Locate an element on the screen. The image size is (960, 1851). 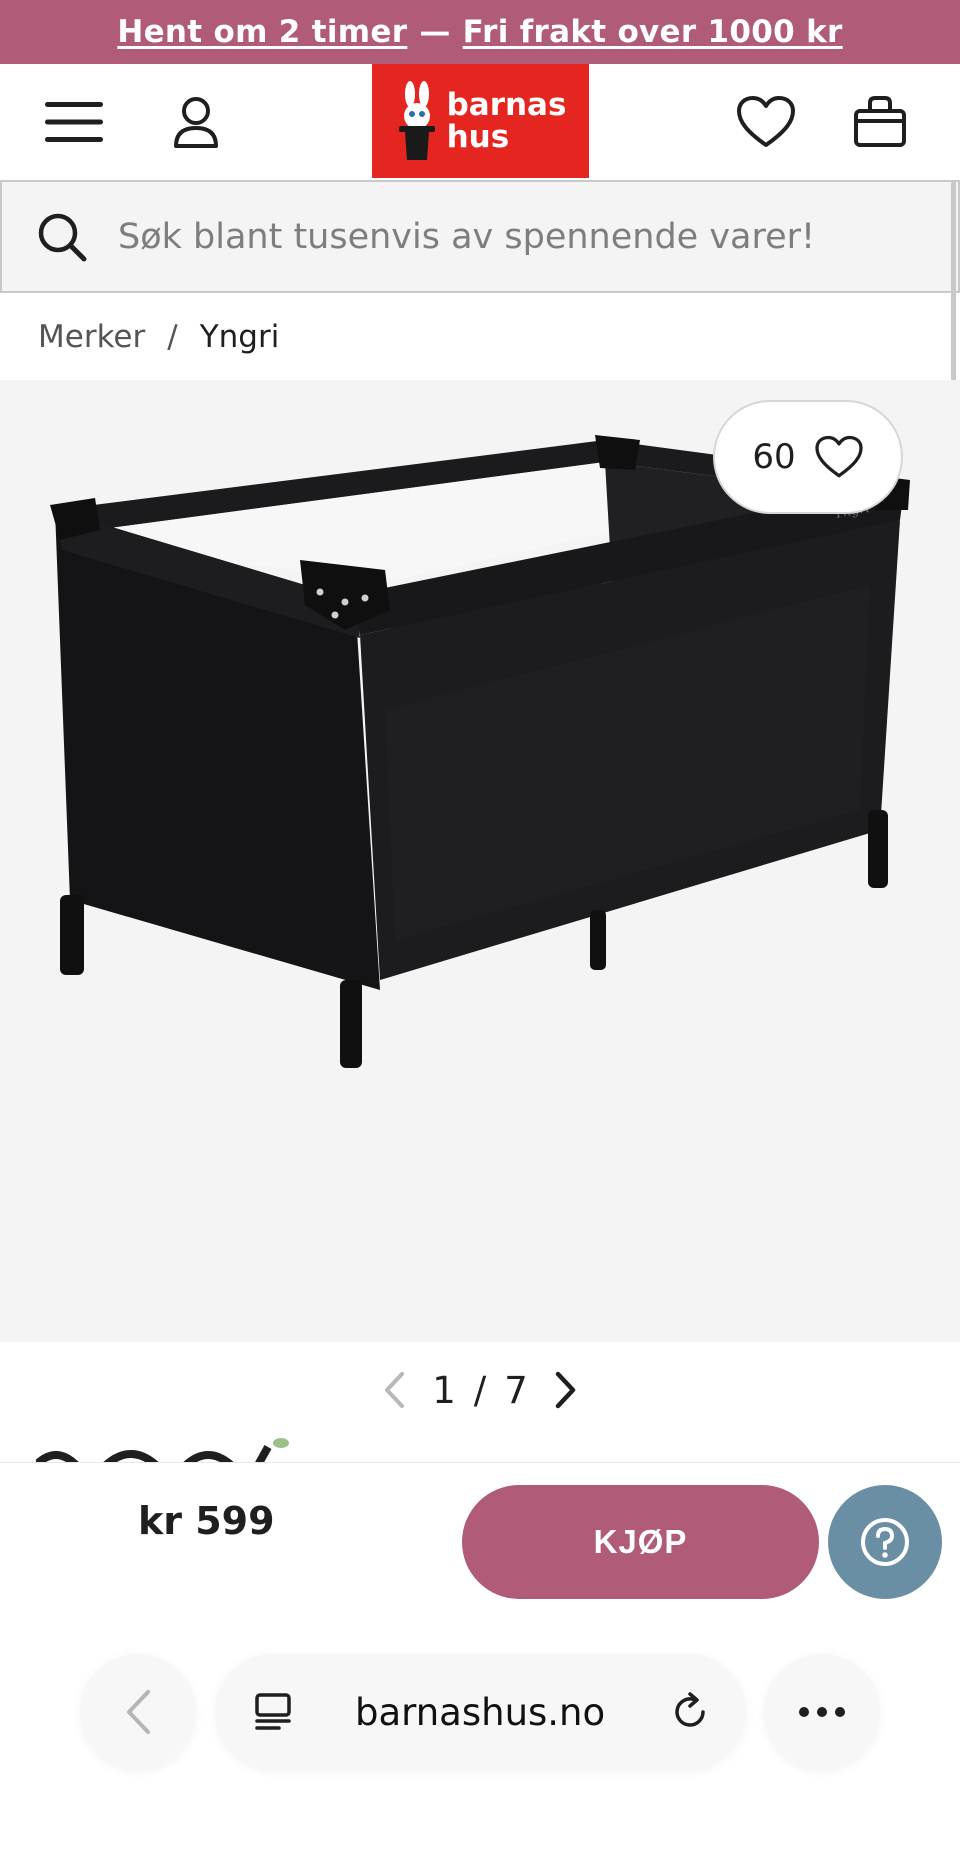
logo-text-line2: hus is located at coordinates (478, 137).